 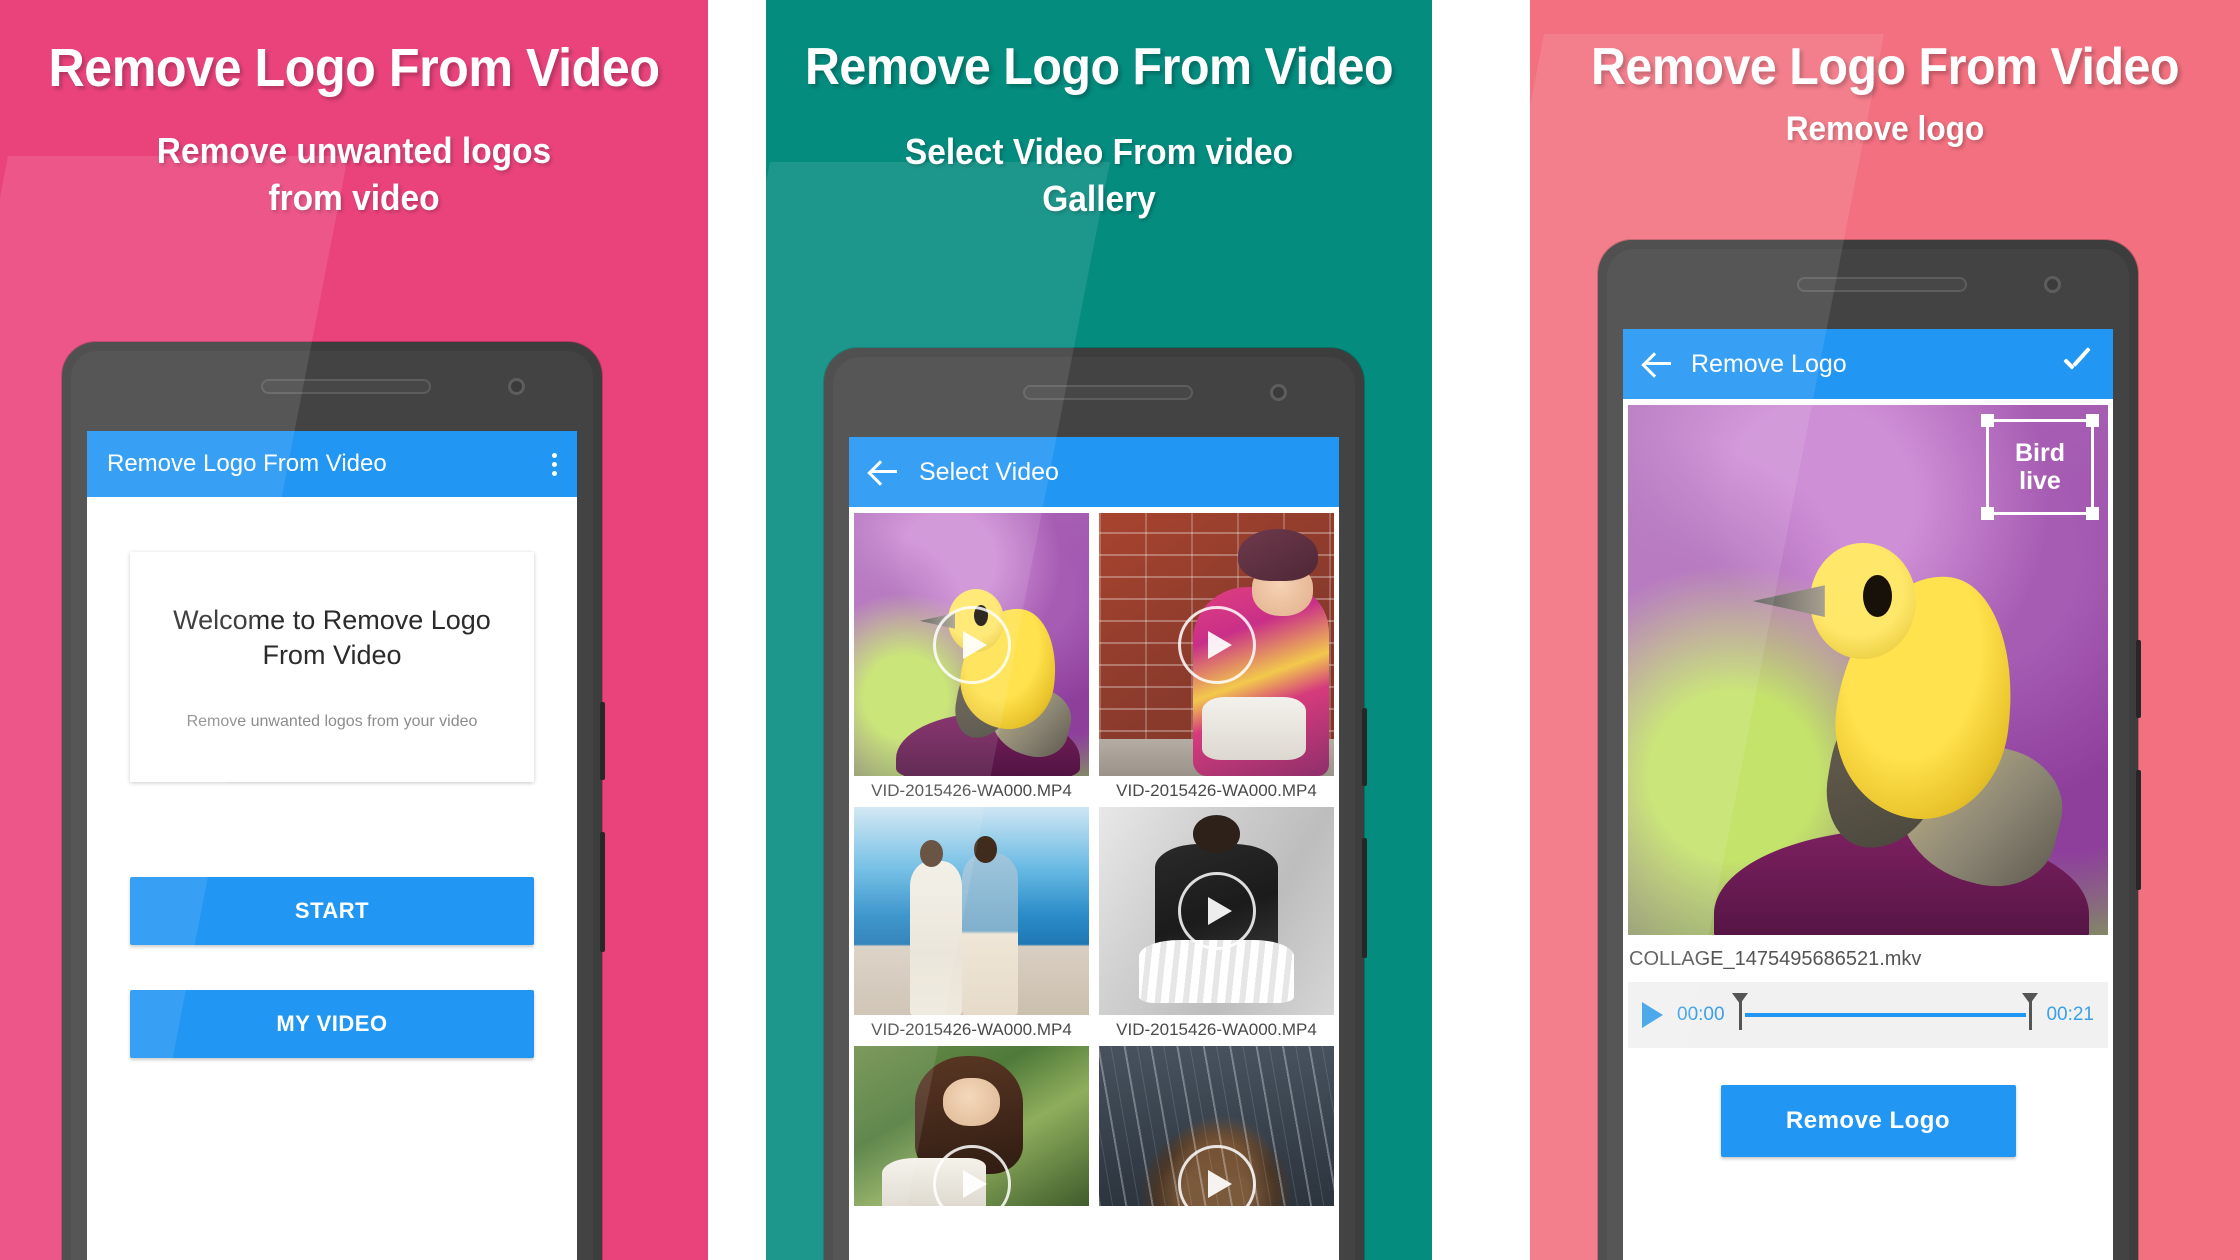 What do you see at coordinates (2076, 364) in the screenshot?
I see `check-icon` at bounding box center [2076, 364].